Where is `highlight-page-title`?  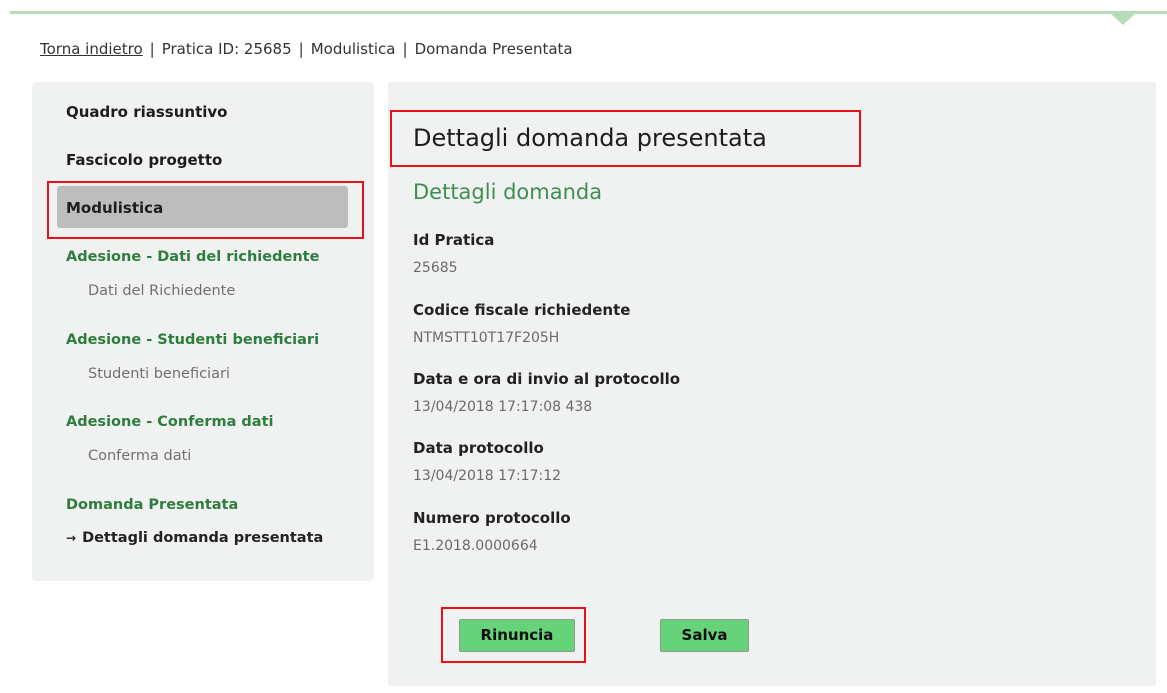 highlight-page-title is located at coordinates (625, 138).